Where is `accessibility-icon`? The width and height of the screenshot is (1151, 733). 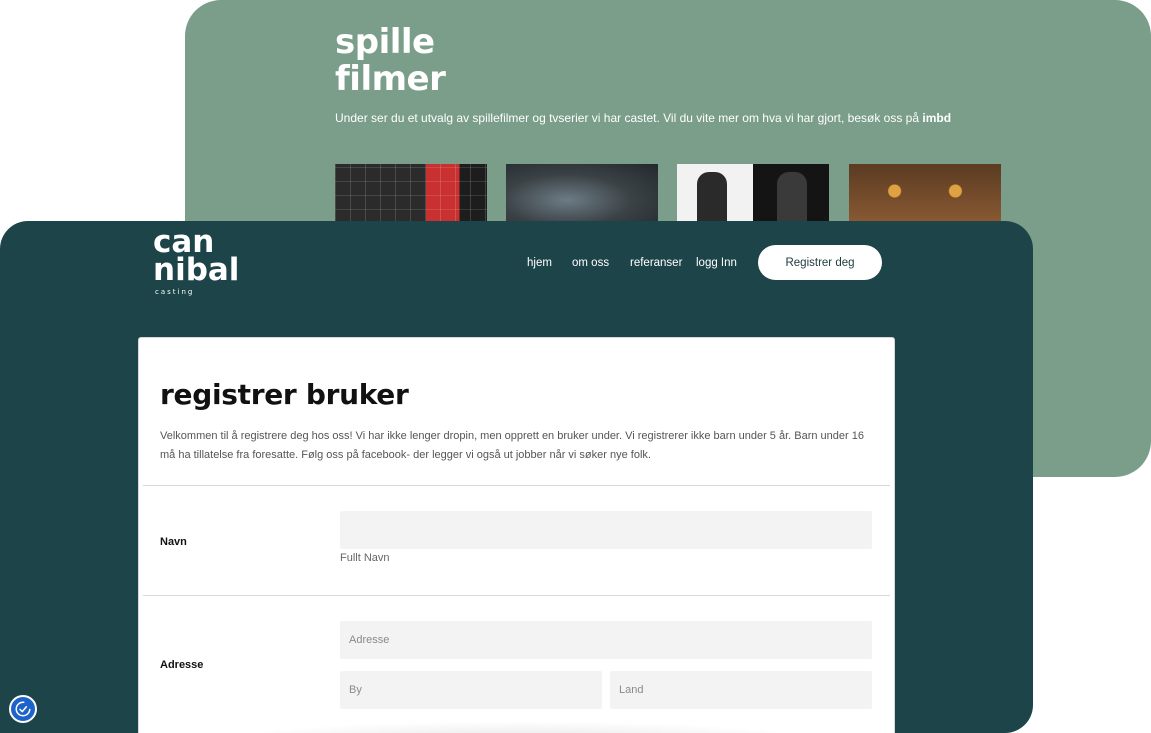 accessibility-icon is located at coordinates (23, 709).